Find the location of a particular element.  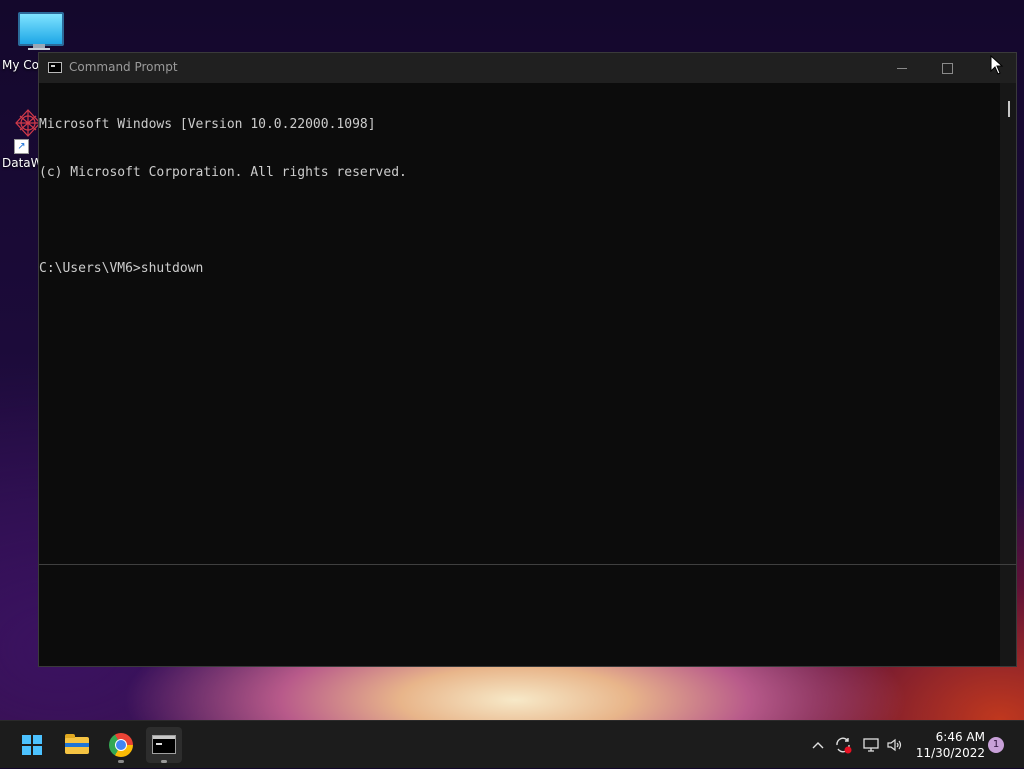

minimize-button is located at coordinates (902, 68).